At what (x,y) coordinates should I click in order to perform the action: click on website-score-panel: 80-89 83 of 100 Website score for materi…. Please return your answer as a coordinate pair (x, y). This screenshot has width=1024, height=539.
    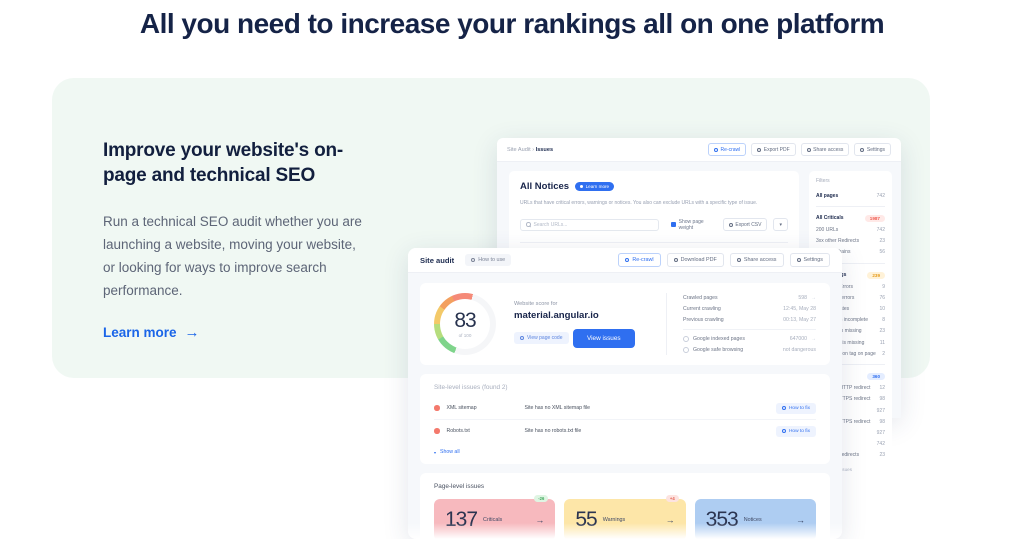
    Looking at the image, I should click on (625, 324).